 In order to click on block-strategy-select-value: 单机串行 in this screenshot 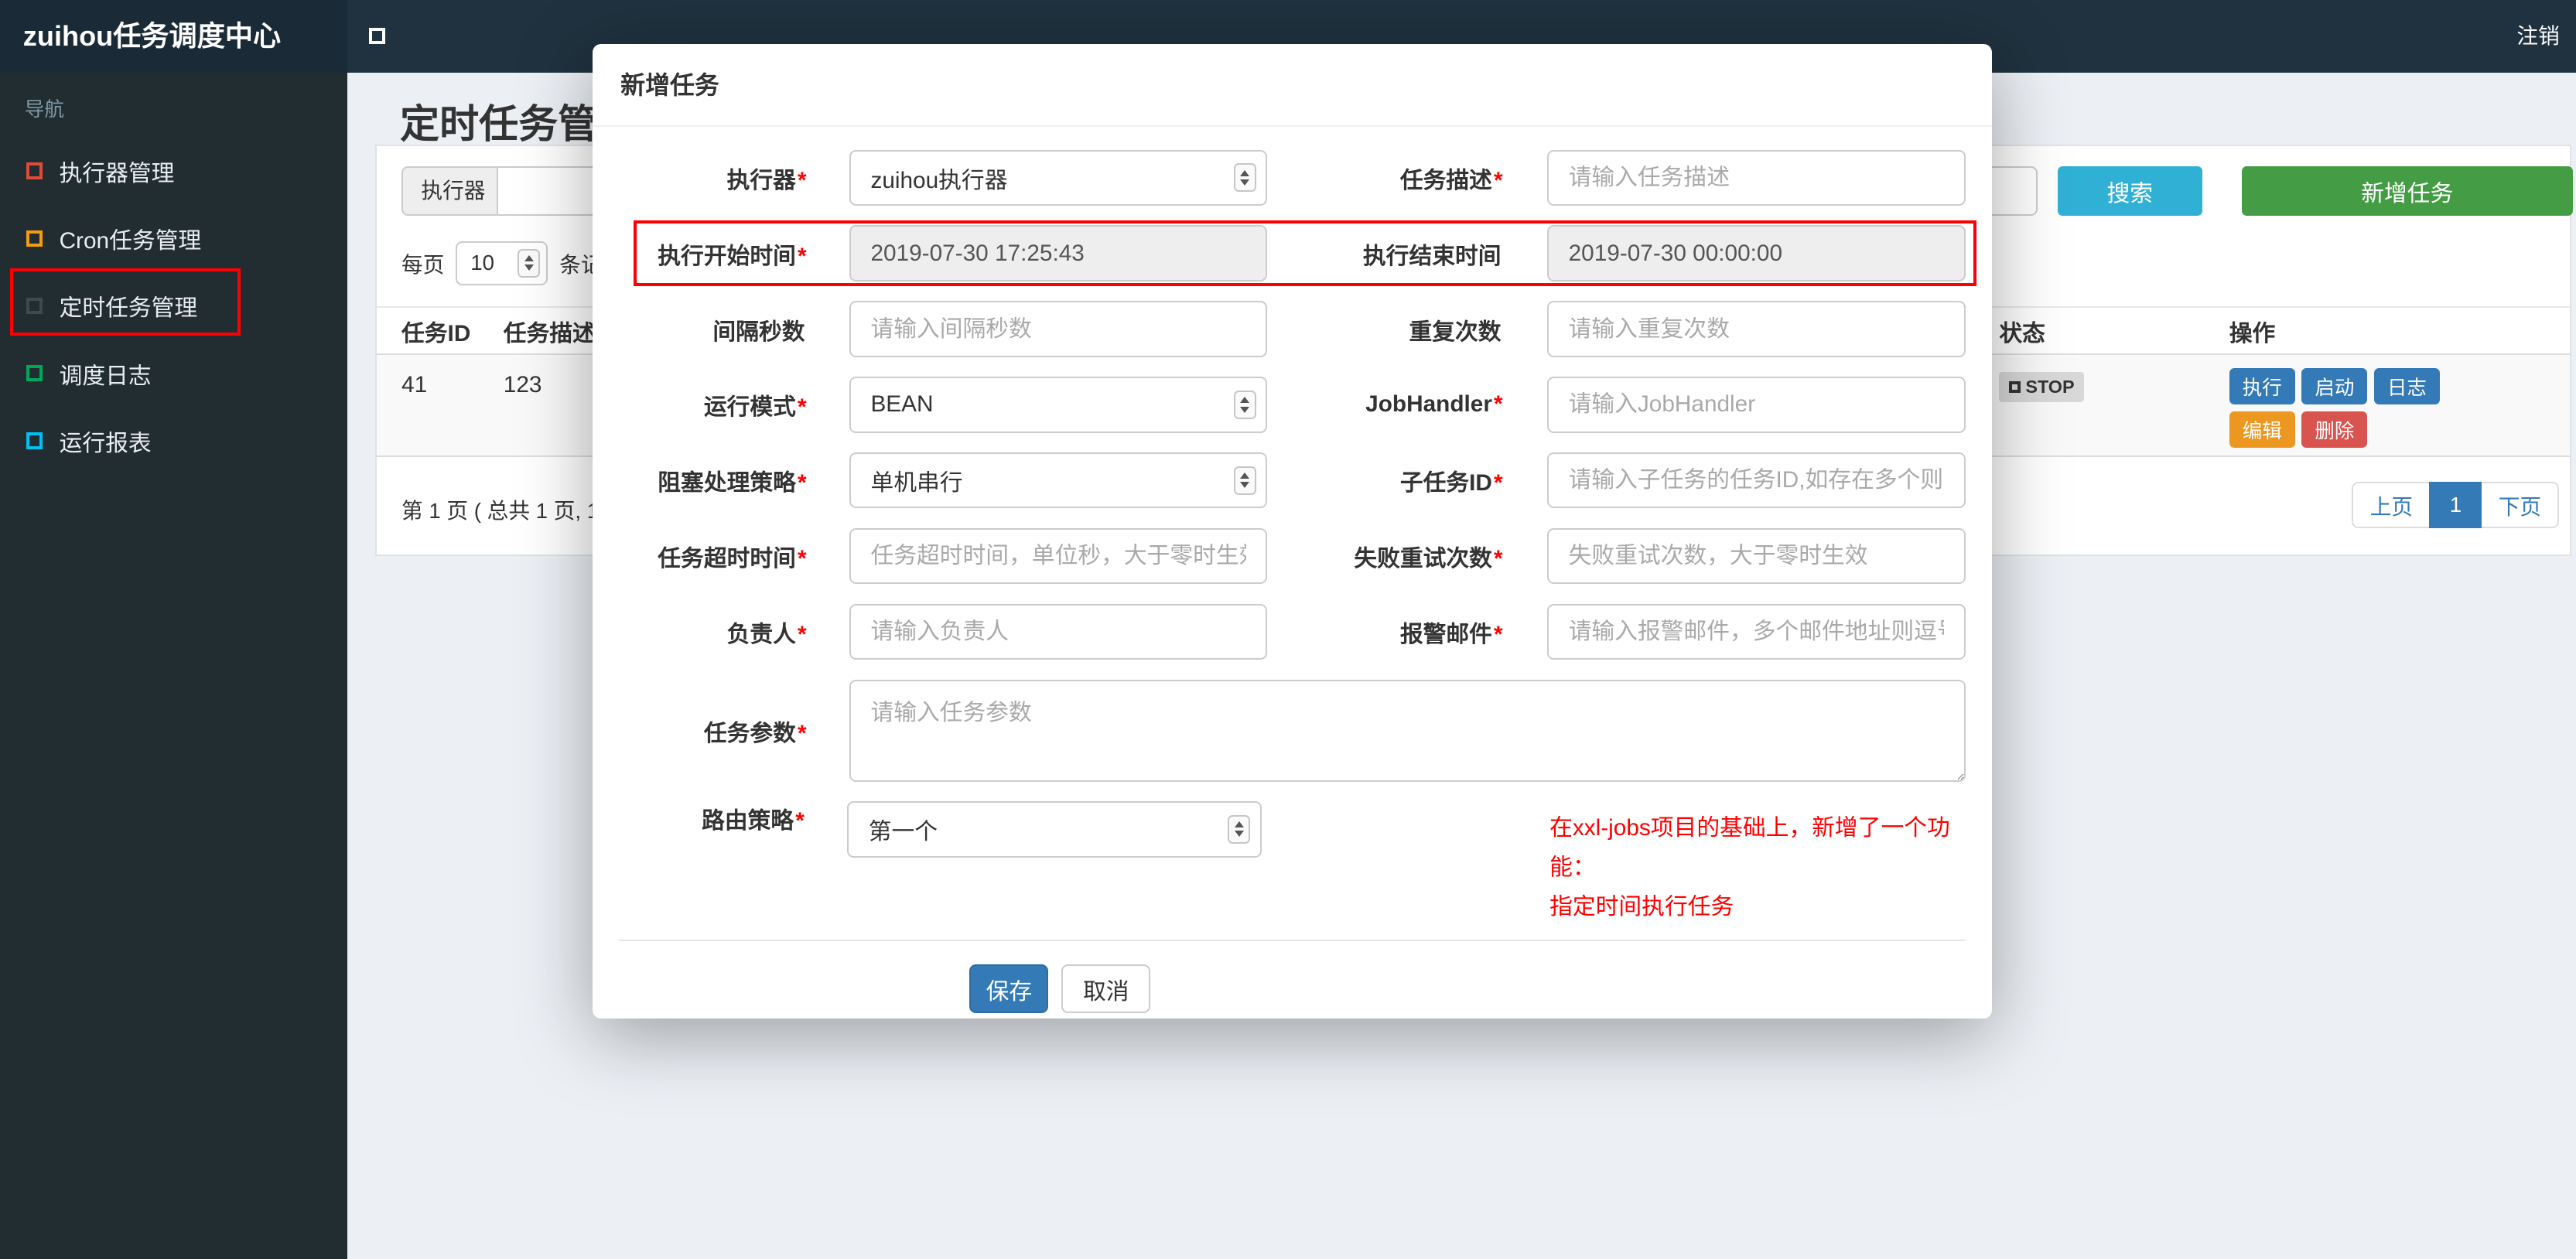, I will do `click(917, 483)`.